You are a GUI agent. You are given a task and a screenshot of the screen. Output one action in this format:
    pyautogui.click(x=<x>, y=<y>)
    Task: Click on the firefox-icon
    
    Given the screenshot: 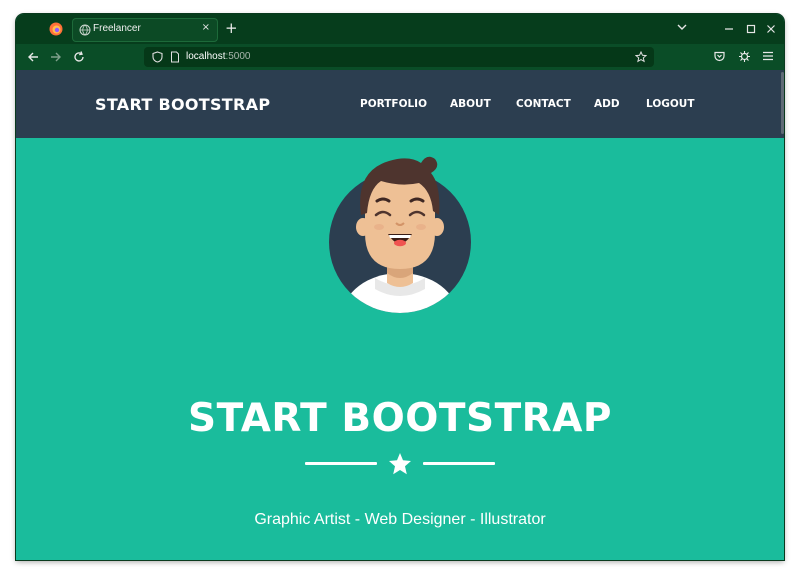 What is the action you would take?
    pyautogui.click(x=56, y=29)
    